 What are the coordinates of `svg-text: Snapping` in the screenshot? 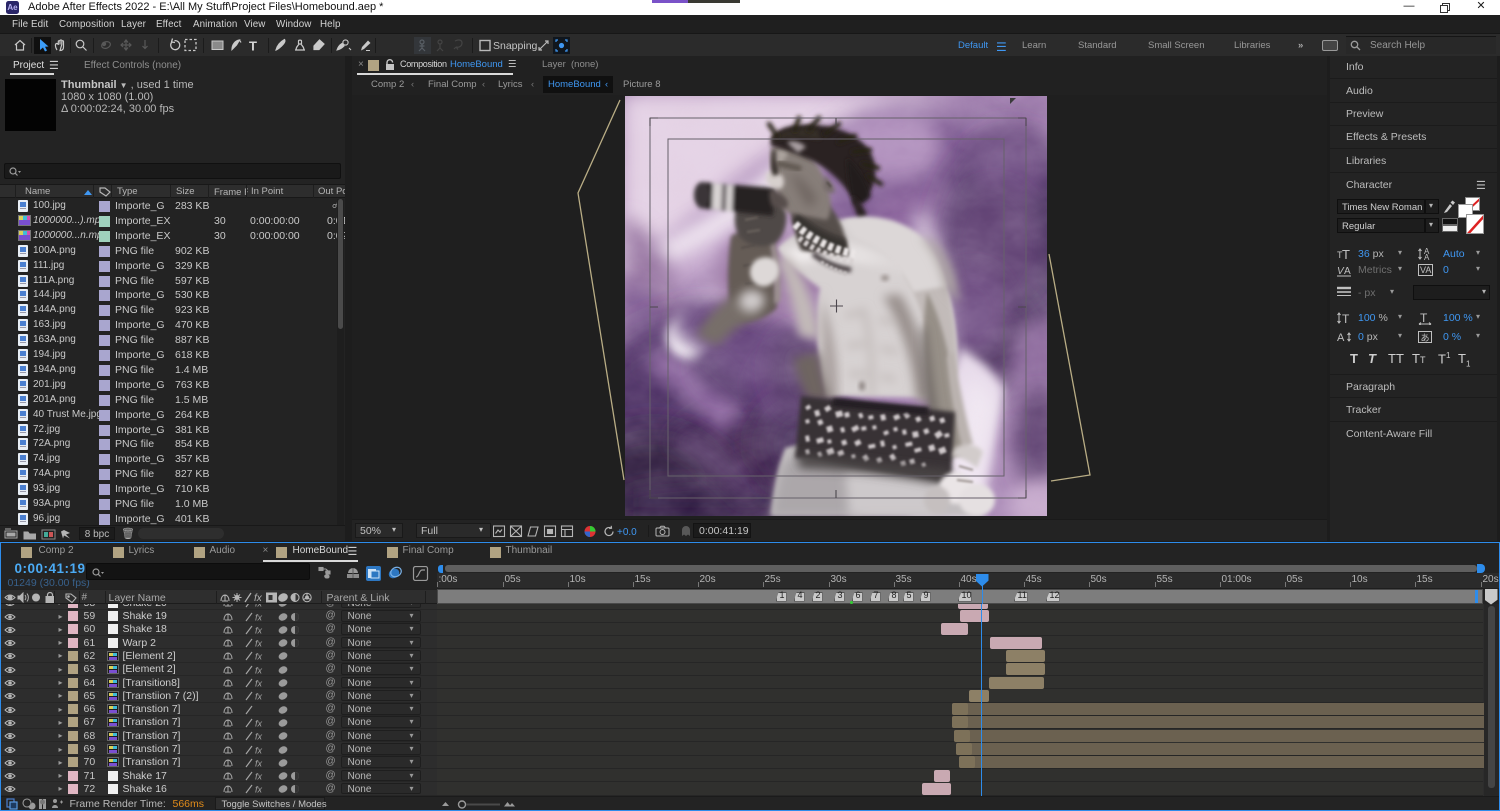 It's located at (515, 46).